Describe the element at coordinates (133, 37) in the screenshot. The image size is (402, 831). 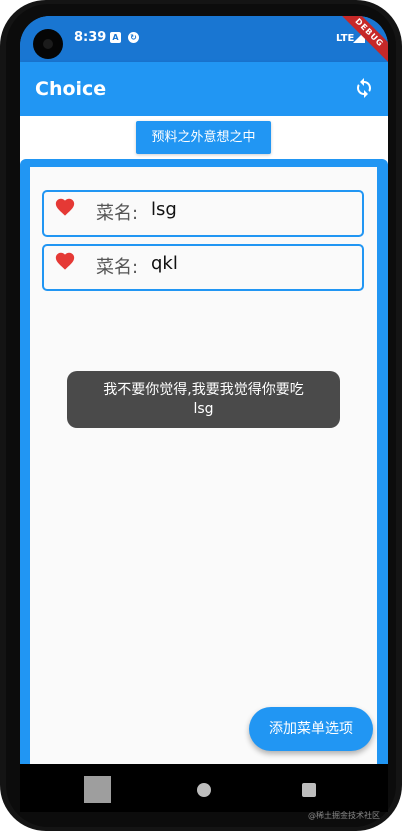
I see `notification-sync-icon: ↻` at that location.